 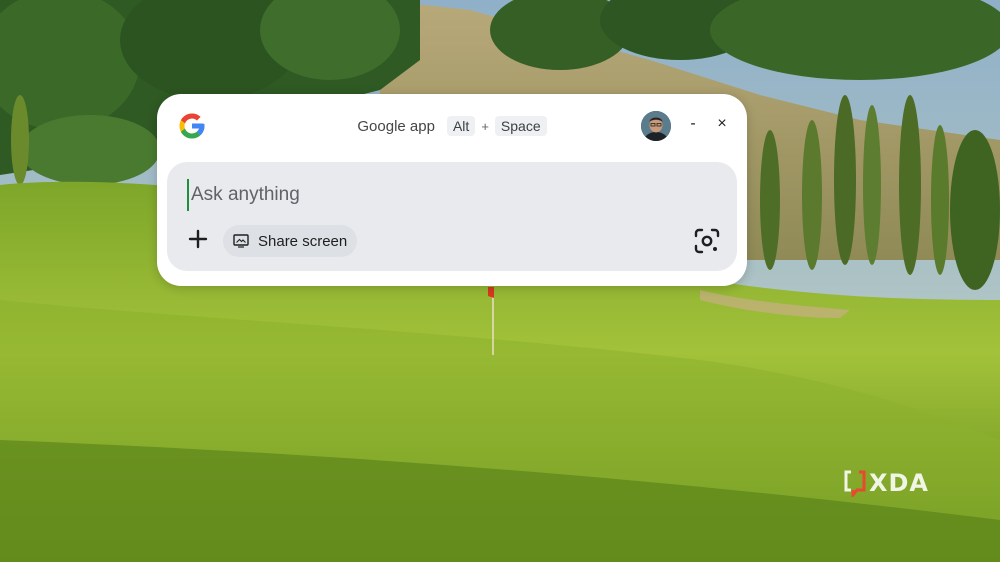 I want to click on close-icon: ×, so click(x=722, y=123).